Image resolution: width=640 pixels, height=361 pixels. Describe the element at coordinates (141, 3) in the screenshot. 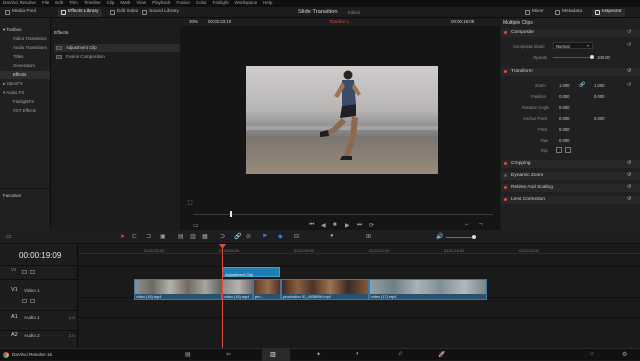

I see `menu-item: View` at that location.